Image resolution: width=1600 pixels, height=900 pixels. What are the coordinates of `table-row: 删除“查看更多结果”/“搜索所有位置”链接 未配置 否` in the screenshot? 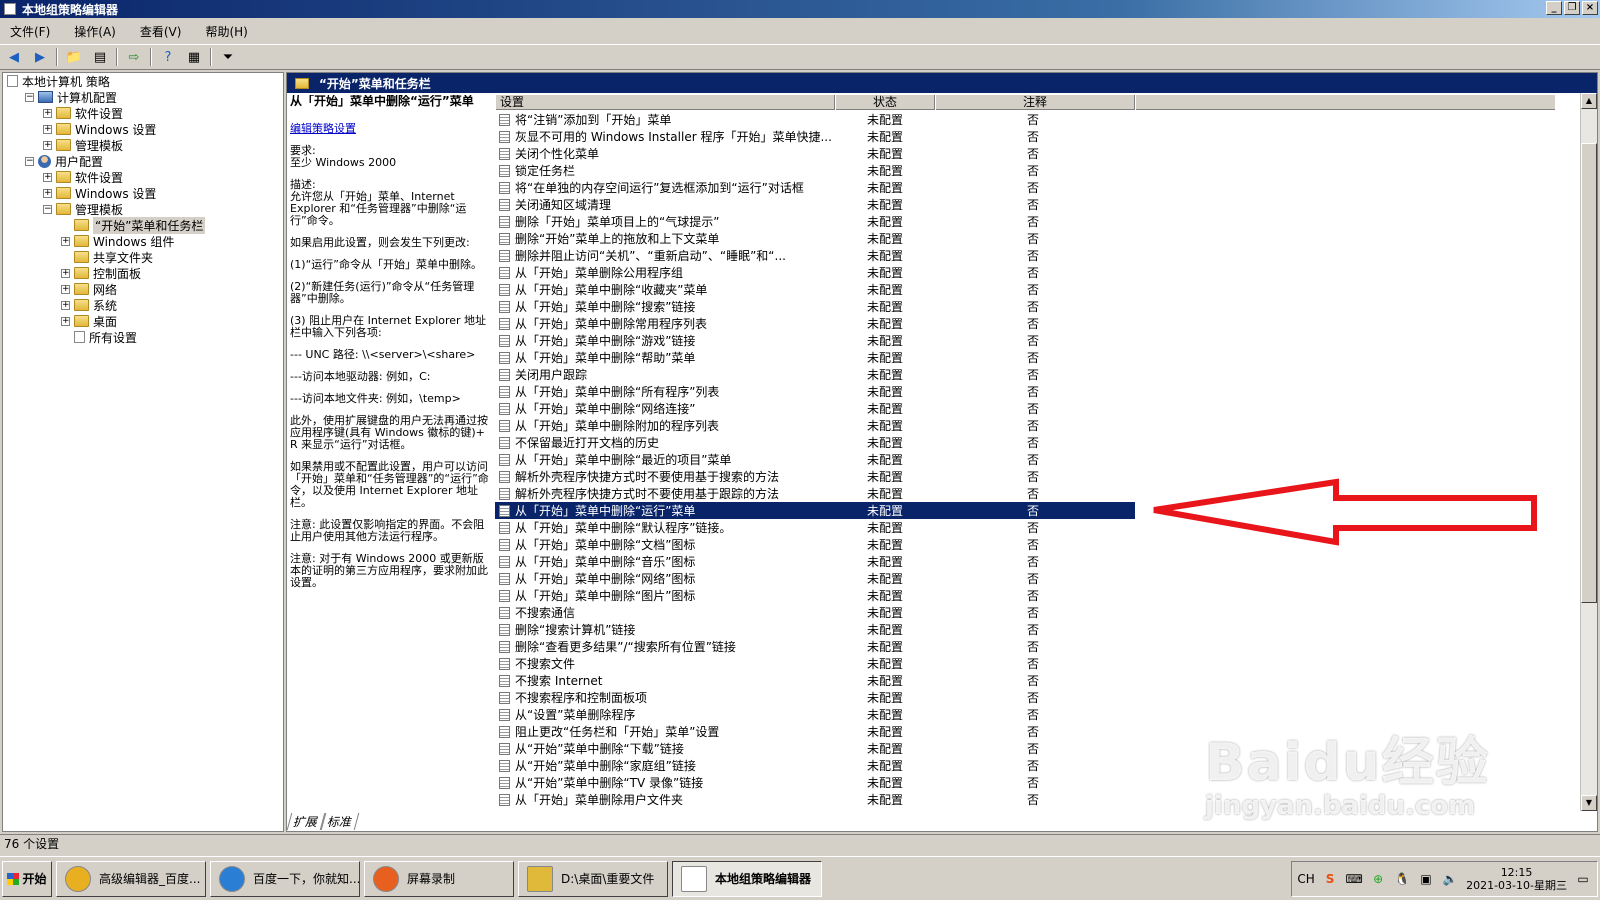 It's located at (1025, 646).